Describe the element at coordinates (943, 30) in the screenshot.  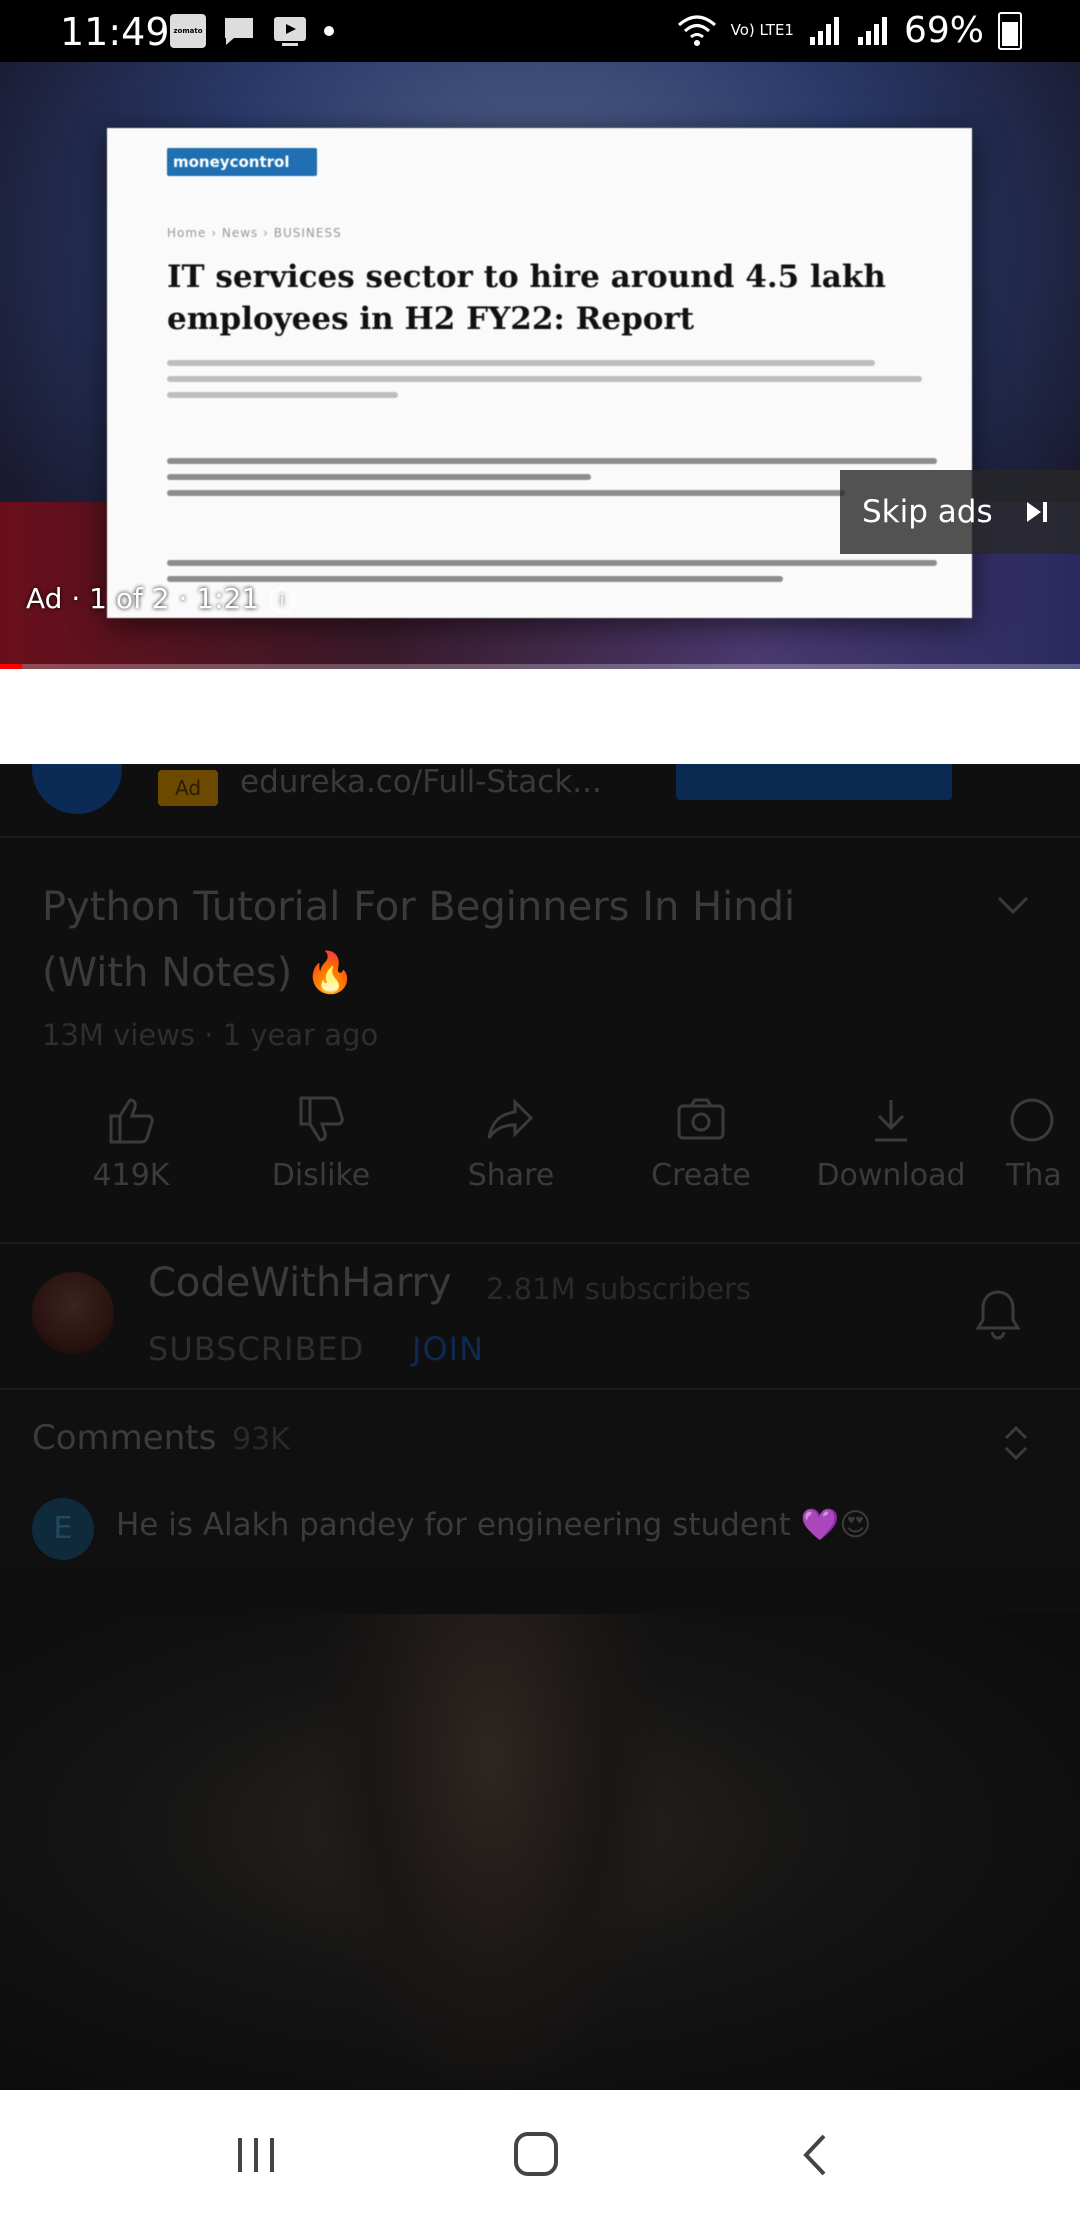
I see `battery-percent: 69%` at that location.